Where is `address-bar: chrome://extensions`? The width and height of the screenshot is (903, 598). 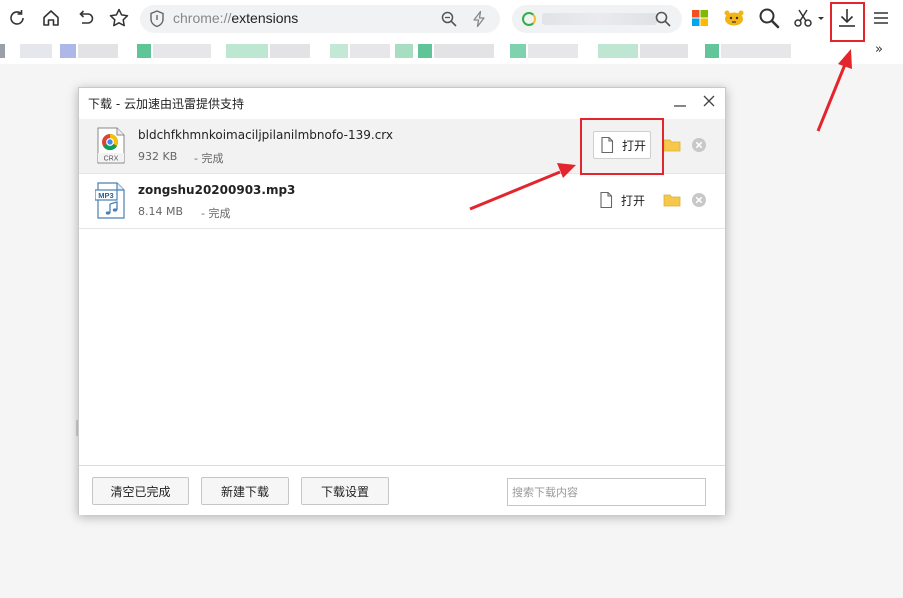
address-bar: chrome://extensions is located at coordinates (320, 19).